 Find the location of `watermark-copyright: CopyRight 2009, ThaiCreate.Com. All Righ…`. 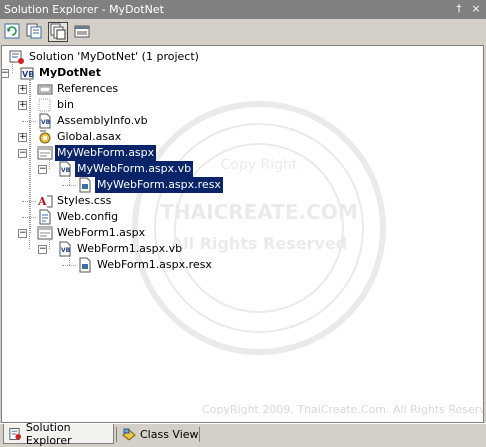

watermark-copyright: CopyRight 2009, ThaiCreate.Com. All Righ… is located at coordinates (343, 409).